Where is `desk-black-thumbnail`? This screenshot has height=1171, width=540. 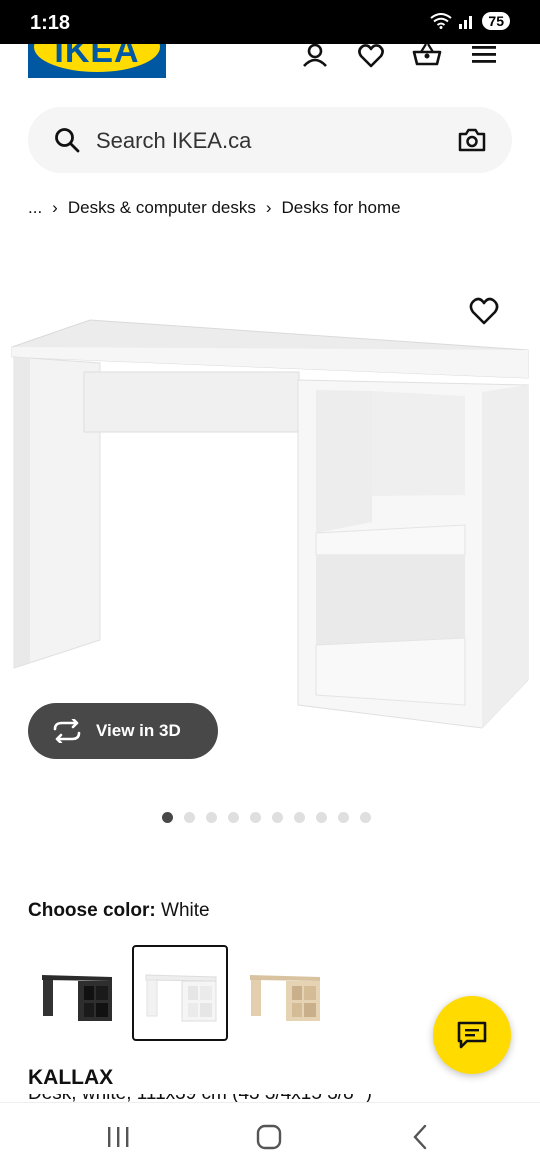 desk-black-thumbnail is located at coordinates (77, 998).